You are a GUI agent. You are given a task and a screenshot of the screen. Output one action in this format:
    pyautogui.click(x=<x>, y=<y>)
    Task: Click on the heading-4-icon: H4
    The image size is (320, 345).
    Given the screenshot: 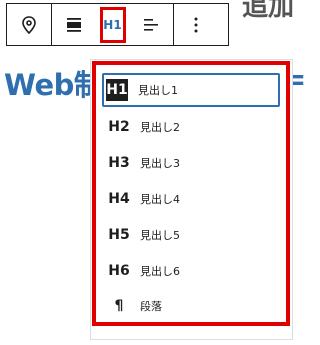 What is the action you would take?
    pyautogui.click(x=119, y=199)
    